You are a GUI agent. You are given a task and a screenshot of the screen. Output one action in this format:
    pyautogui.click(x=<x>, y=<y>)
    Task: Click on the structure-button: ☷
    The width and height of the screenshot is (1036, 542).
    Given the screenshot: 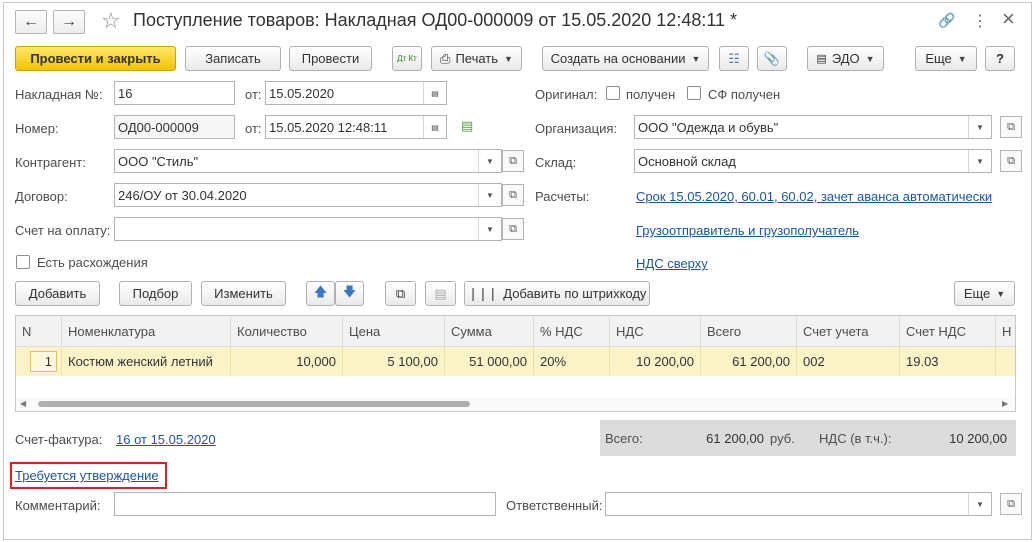 What is the action you would take?
    pyautogui.click(x=734, y=58)
    